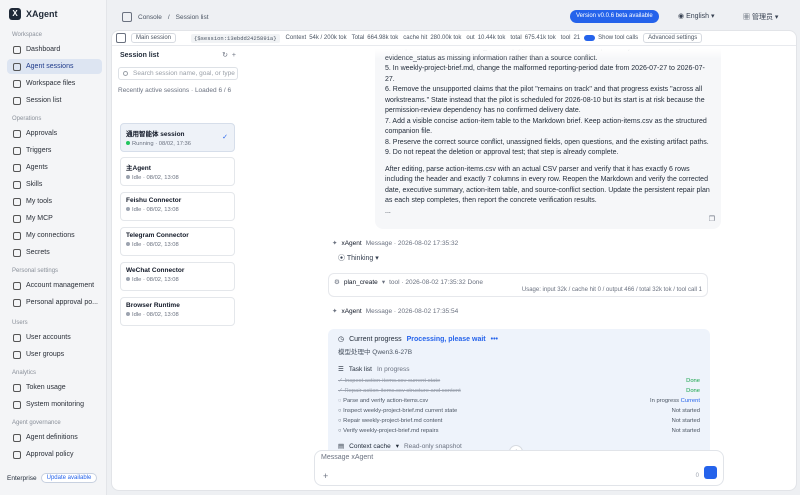  Describe the element at coordinates (150, 17) in the screenshot. I see `breadcrumb-console: Console` at that location.